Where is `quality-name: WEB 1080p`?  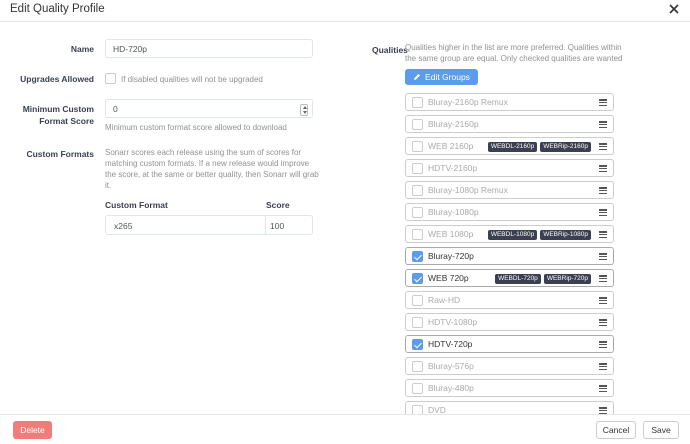
quality-name: WEB 1080p is located at coordinates (451, 234).